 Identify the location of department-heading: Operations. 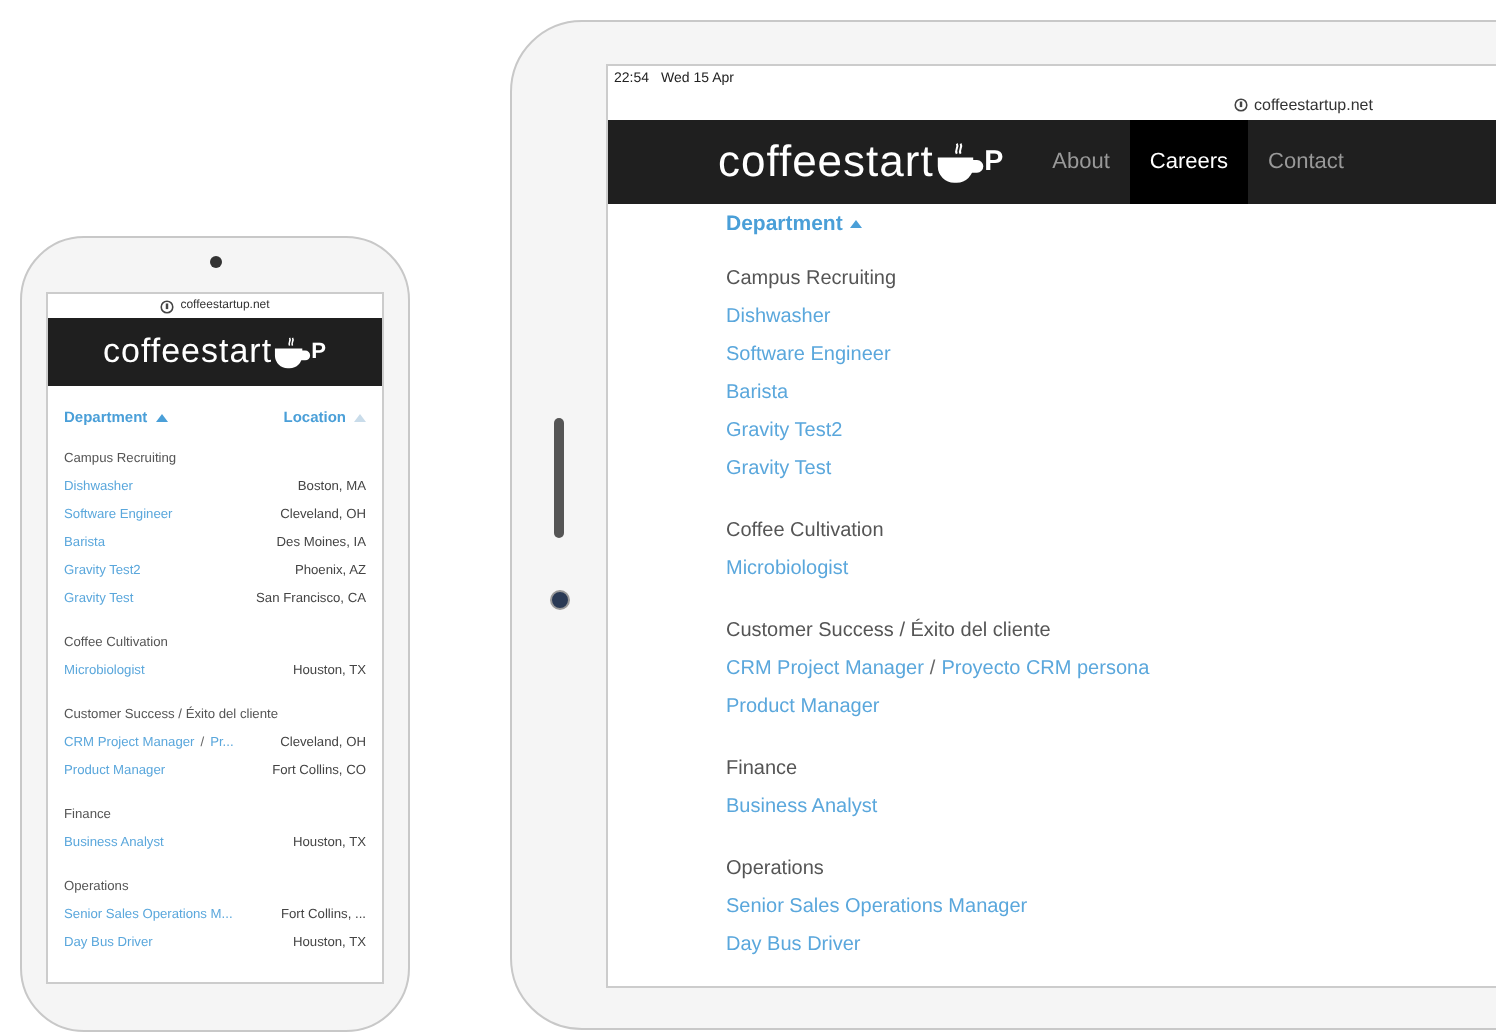
(776, 870).